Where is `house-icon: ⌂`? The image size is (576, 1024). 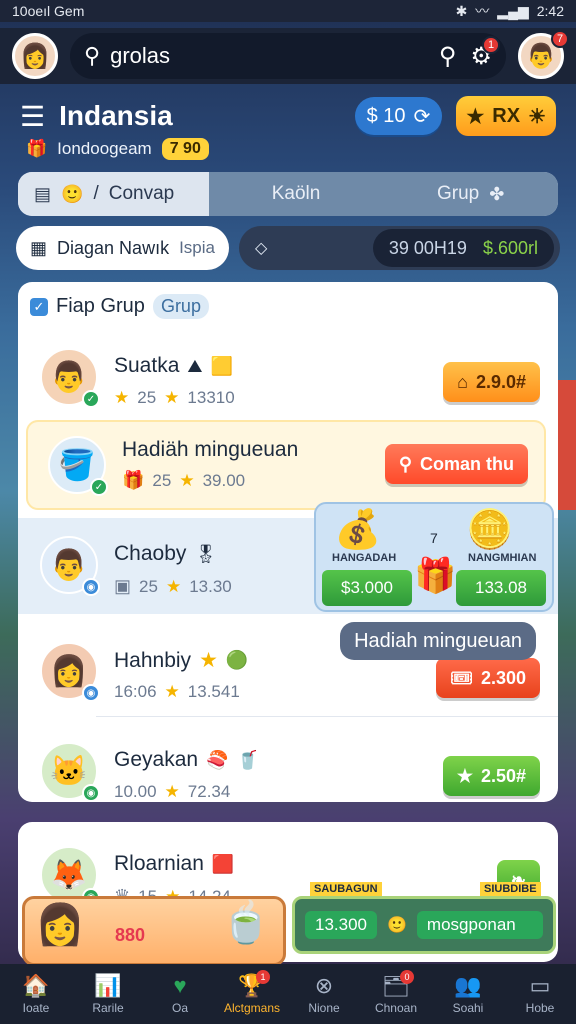
house-icon: ⌂ is located at coordinates (462, 381).